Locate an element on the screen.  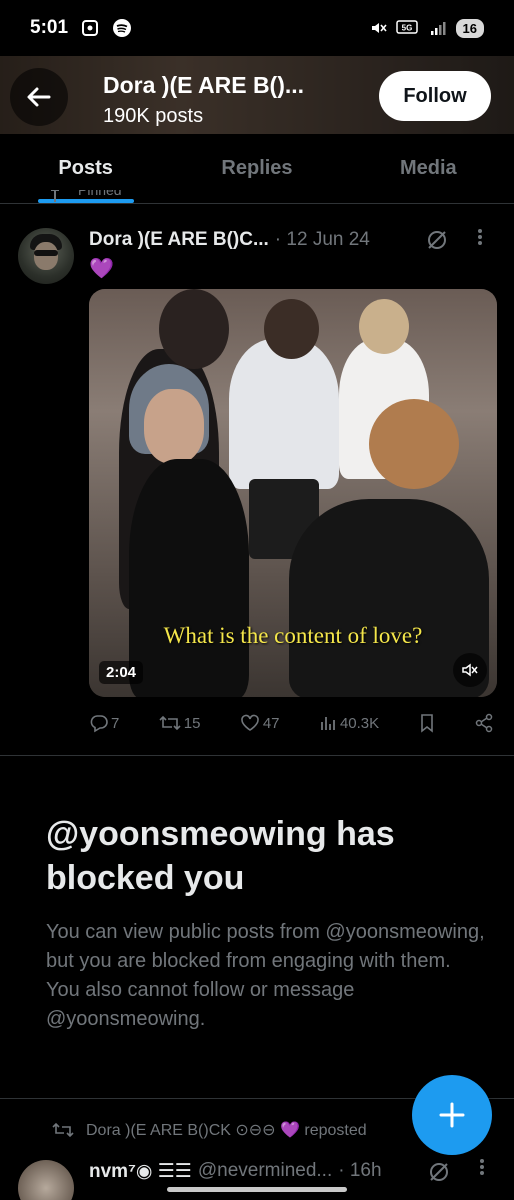
next-tweet-avatar is located at coordinates (46, 1180).